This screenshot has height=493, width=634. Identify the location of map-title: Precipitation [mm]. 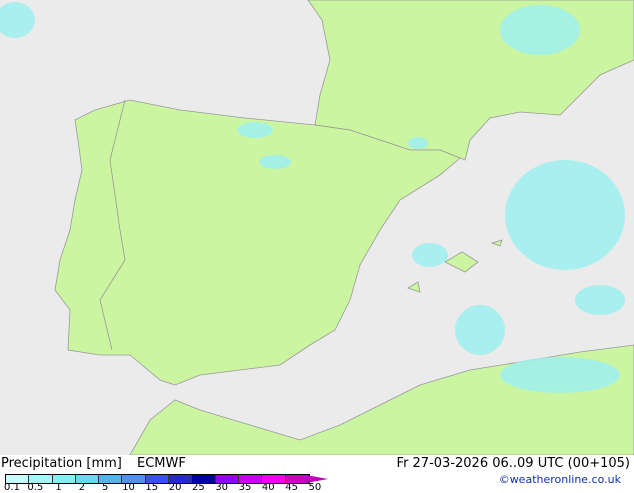
(61, 463).